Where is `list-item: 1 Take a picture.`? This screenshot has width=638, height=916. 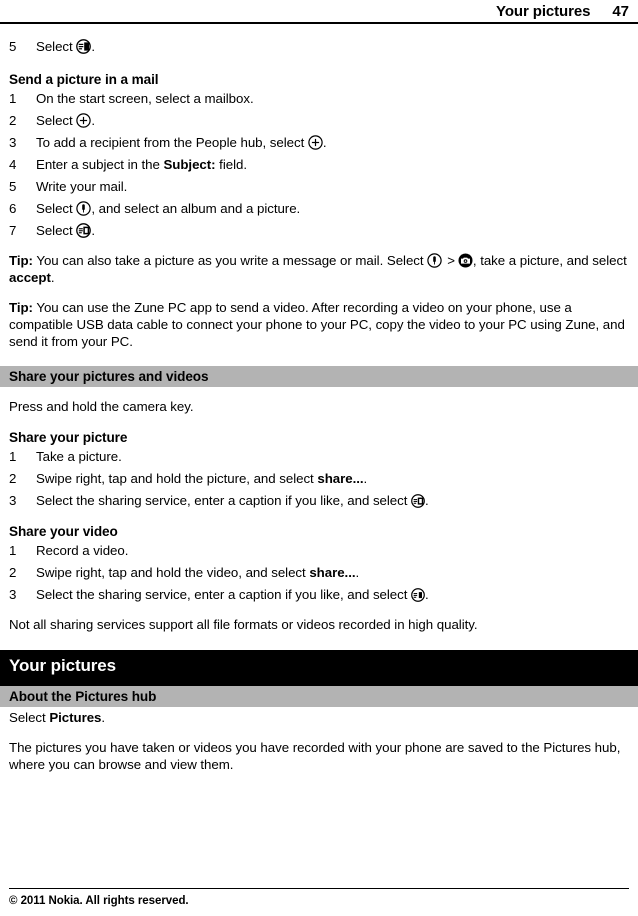 list-item: 1 Take a picture. is located at coordinates (319, 456).